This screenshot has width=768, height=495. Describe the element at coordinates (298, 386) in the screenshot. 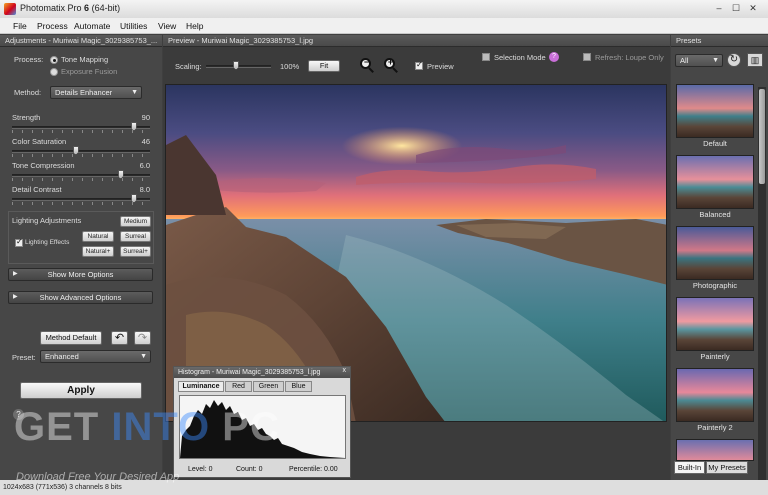

I see `tab-blue: Blue` at that location.